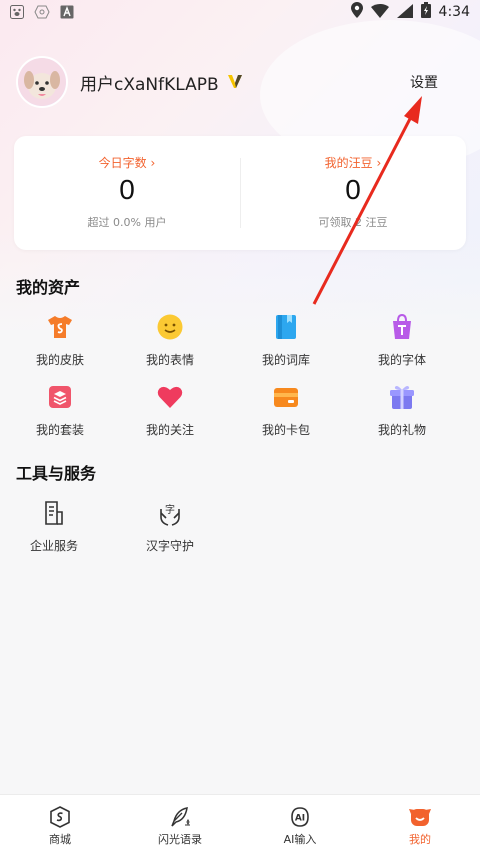 Image resolution: width=480 pixels, height=853 pixels. I want to click on font-bag-icon, so click(402, 327).